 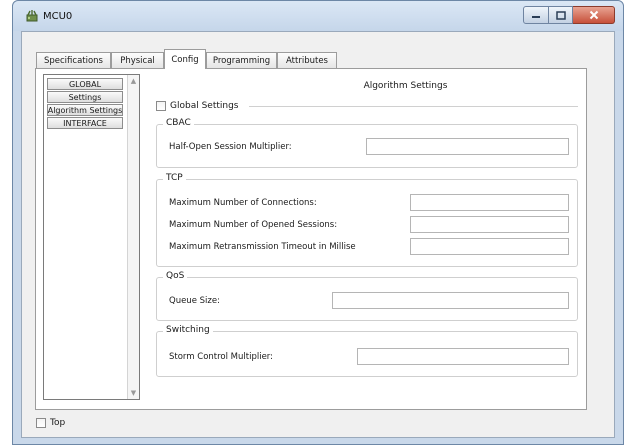 What do you see at coordinates (450, 300) in the screenshot?
I see `queue-size-input` at bounding box center [450, 300].